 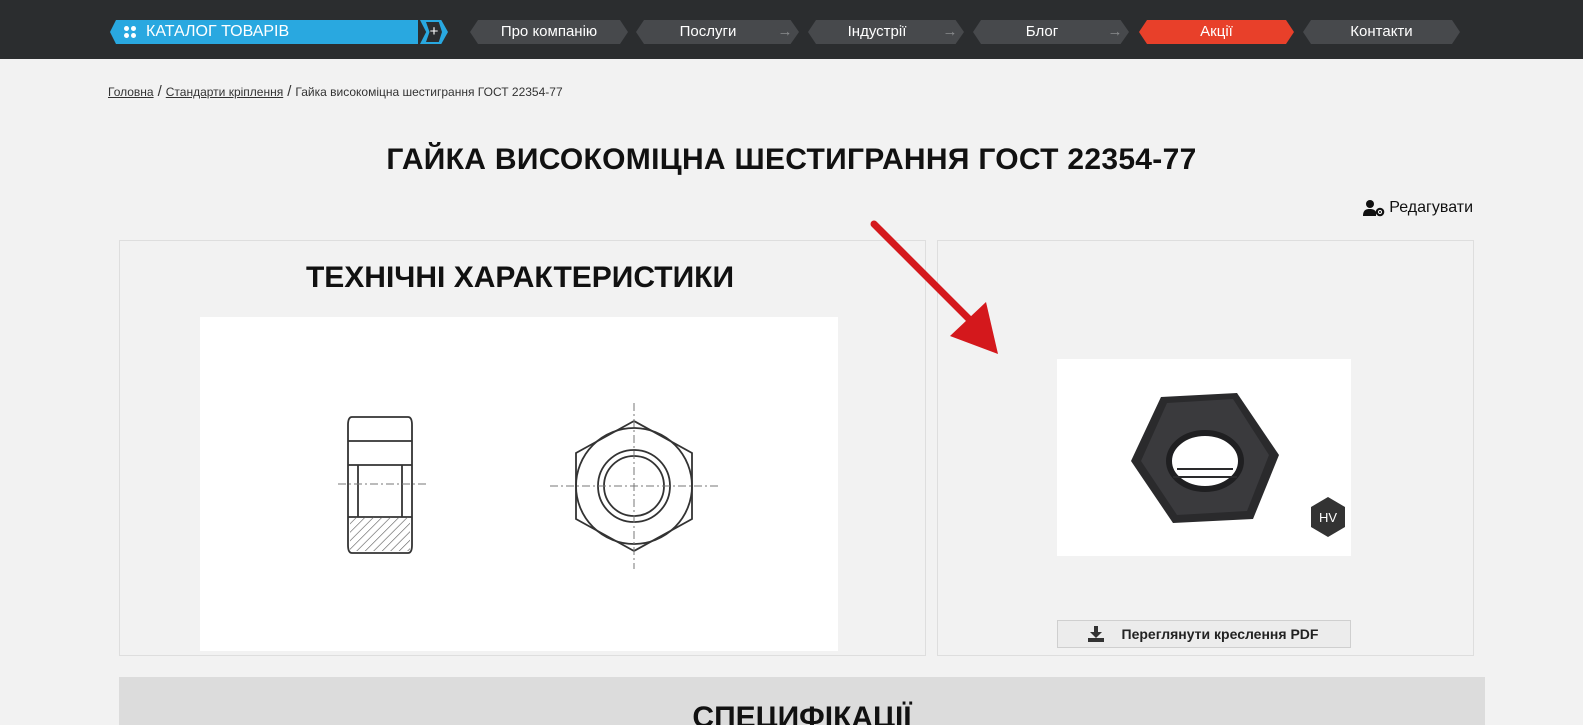 I want to click on hv-badge: HV, so click(x=1328, y=517).